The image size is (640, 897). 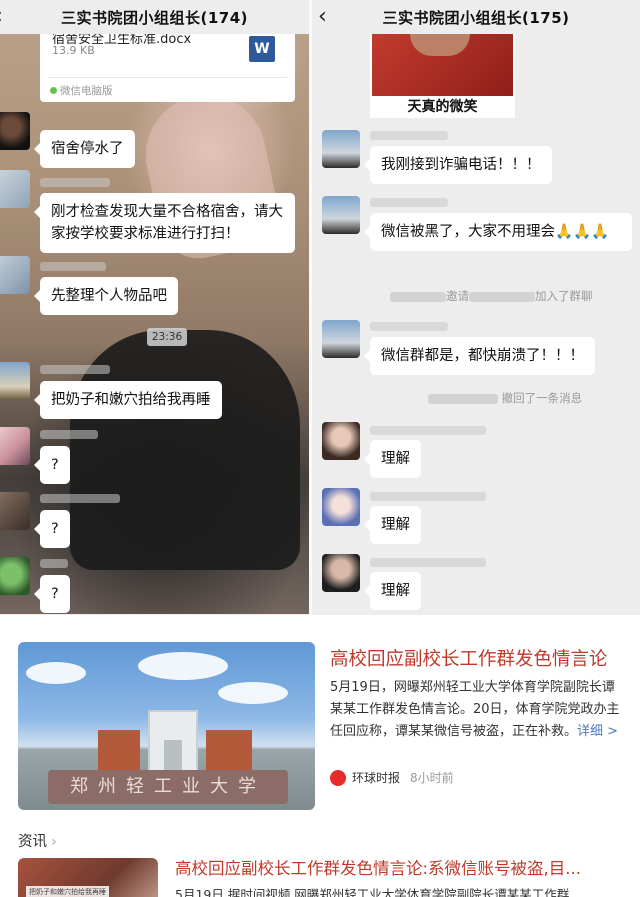 I want to click on message-bubble: 微信群都是，都快崩溃了！！！, so click(x=479, y=356).